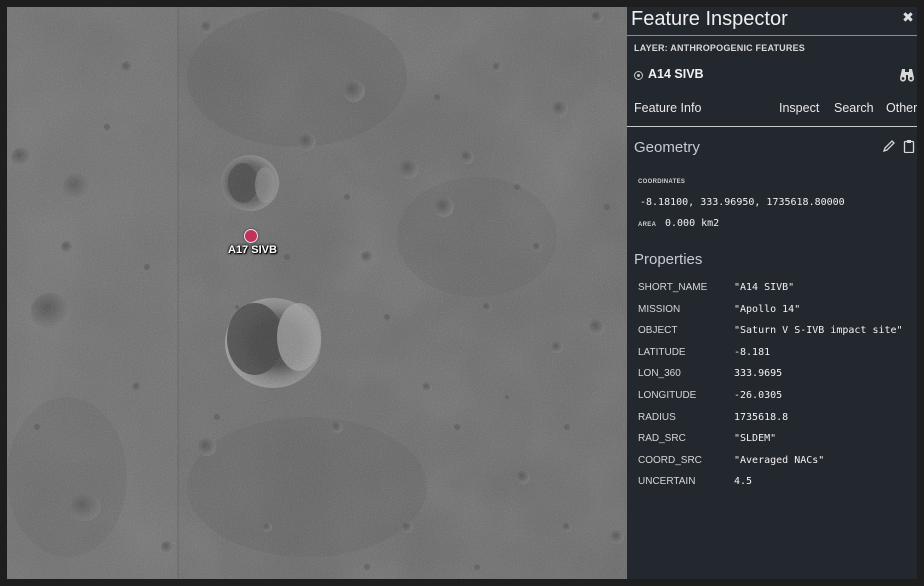  I want to click on area-value: 0.000 km2, so click(692, 223).